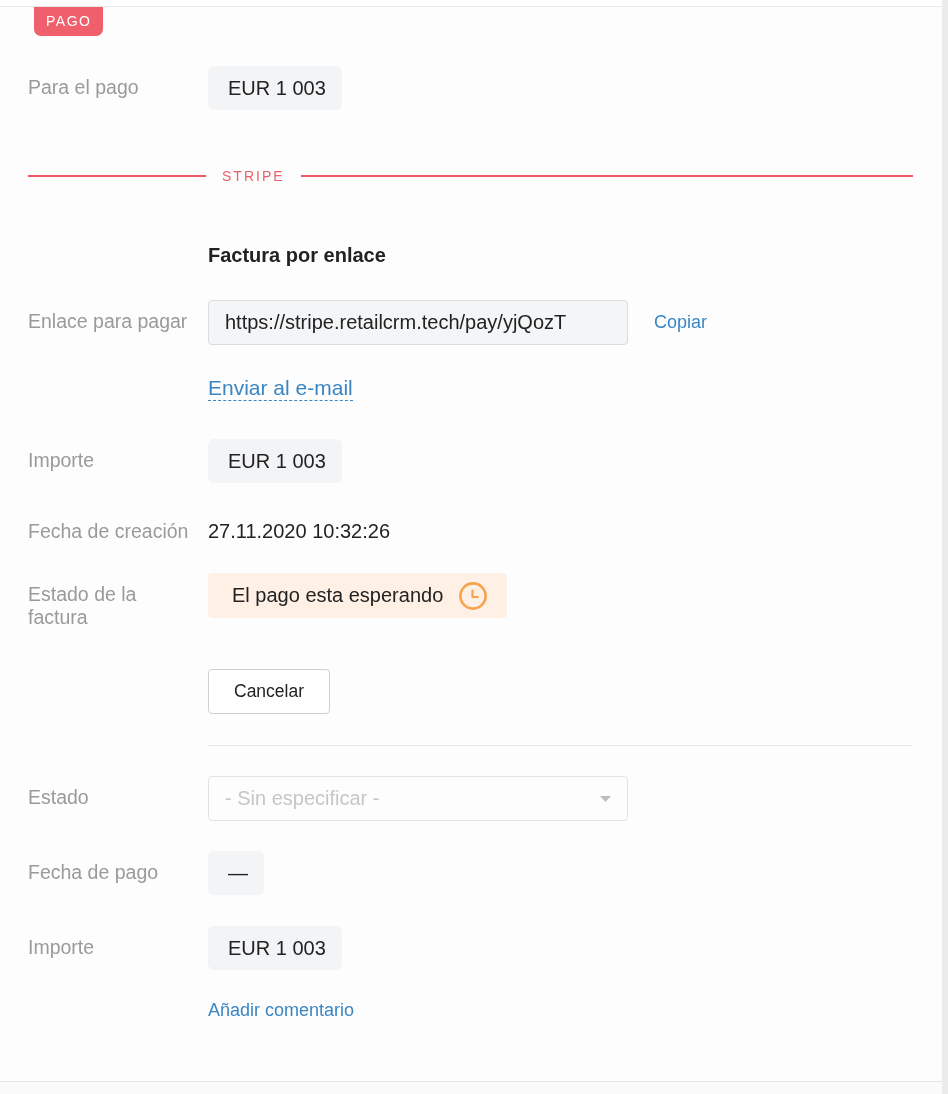 The width and height of the screenshot is (948, 1094). I want to click on provider-divider-label: STRIPE, so click(253, 176).